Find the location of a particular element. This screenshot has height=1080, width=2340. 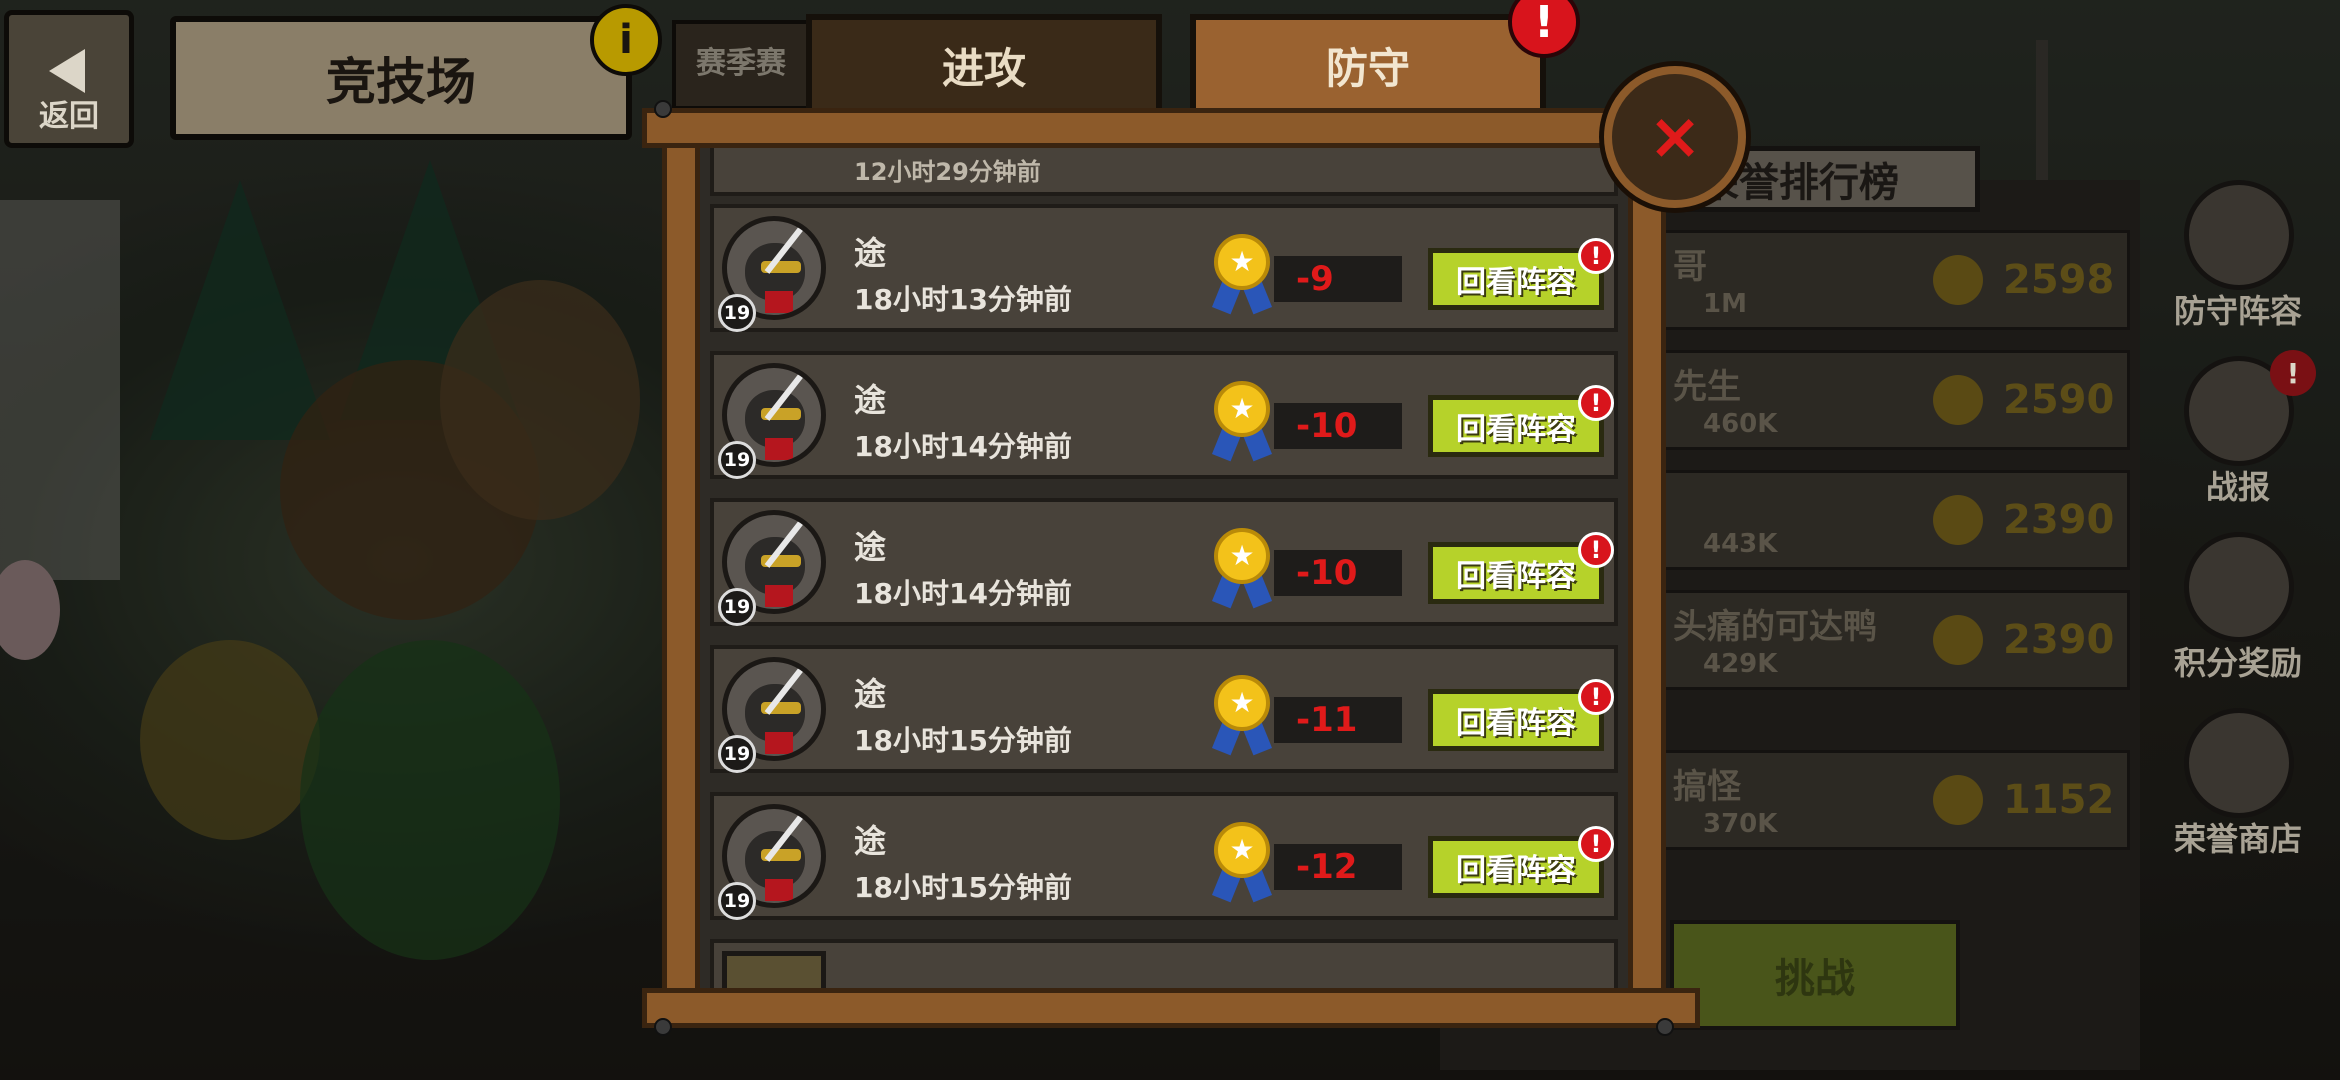

shield-icon is located at coordinates (2239, 235).